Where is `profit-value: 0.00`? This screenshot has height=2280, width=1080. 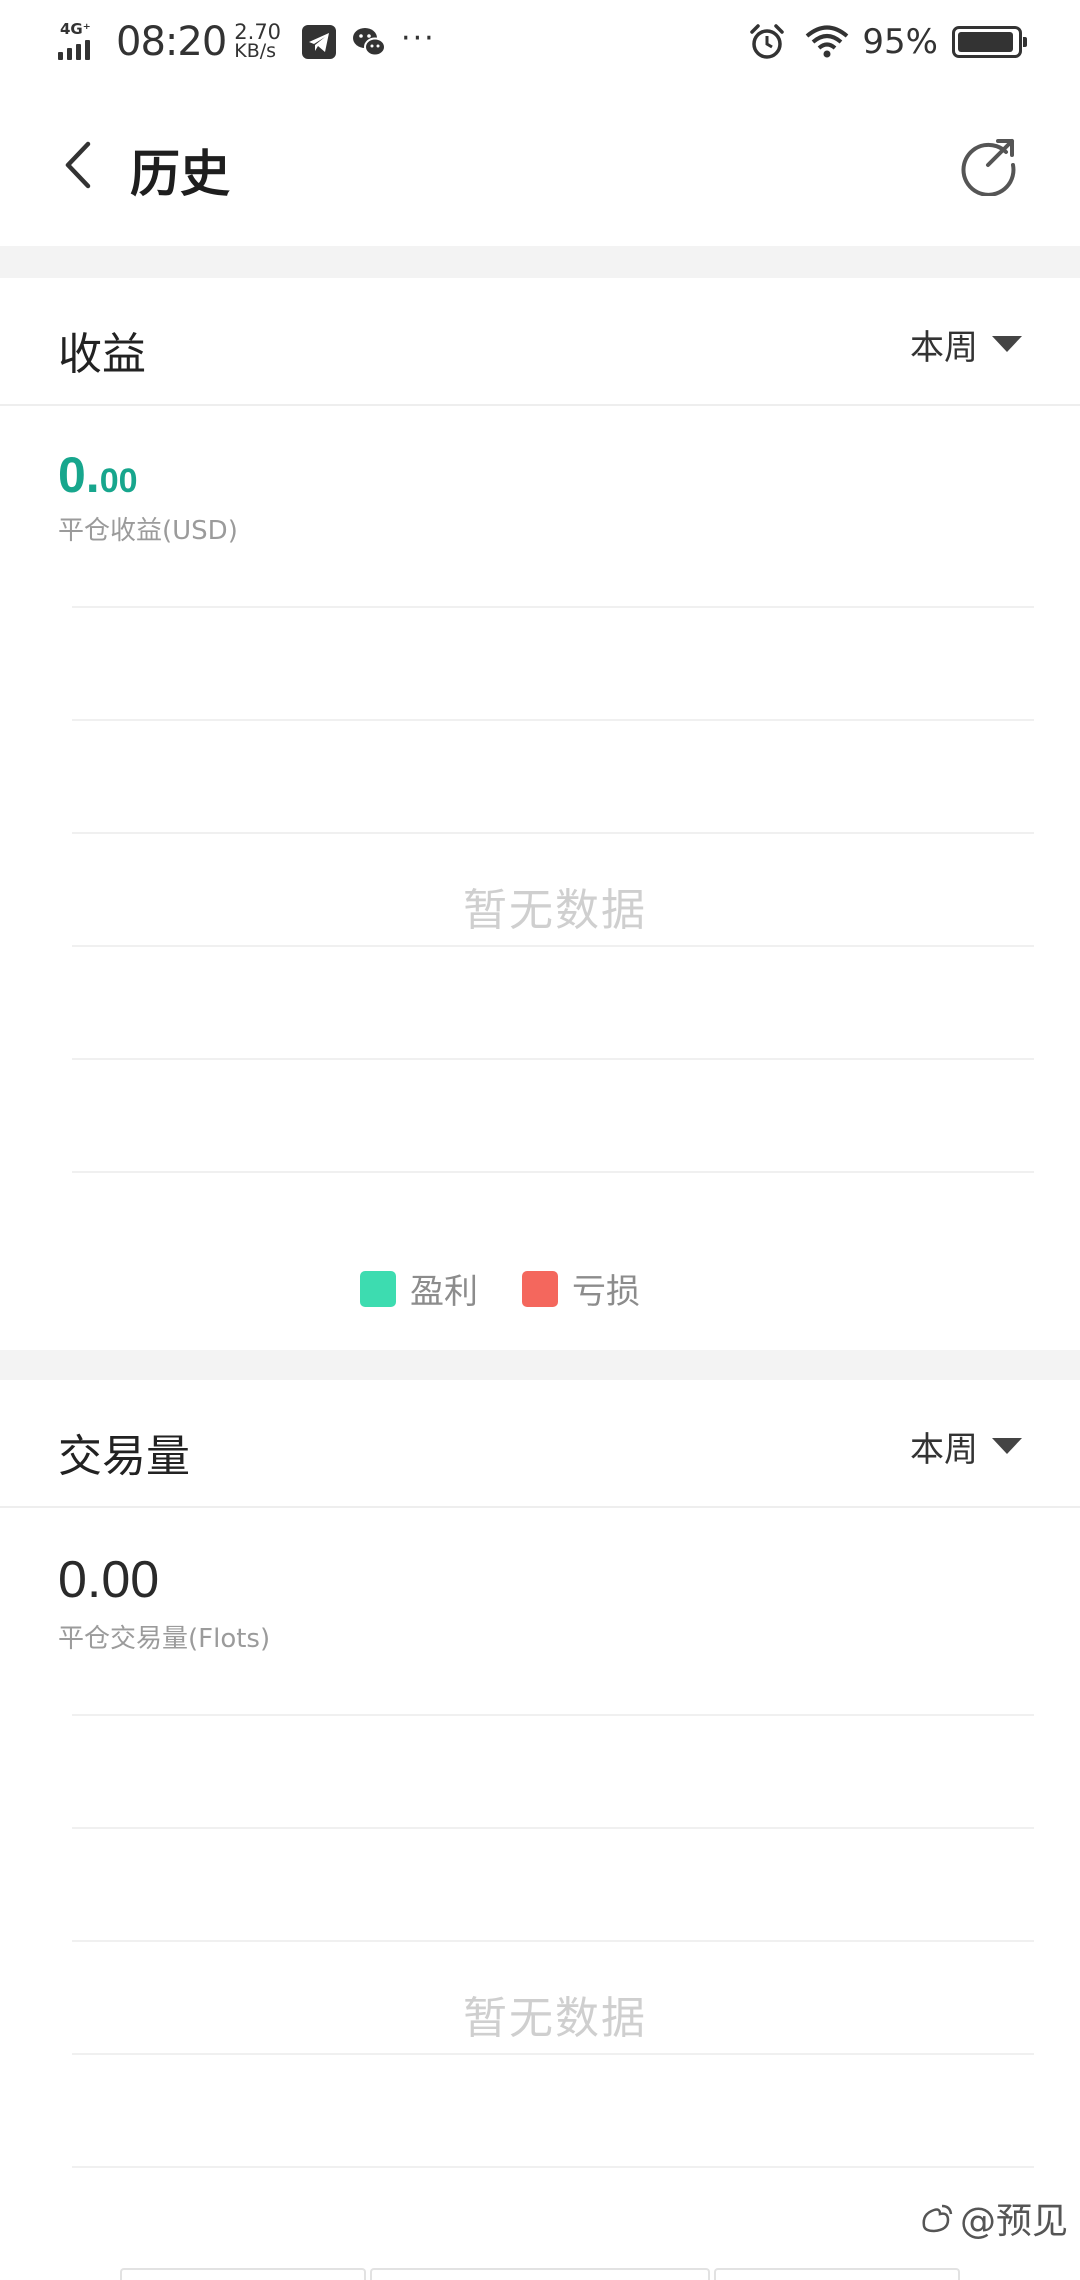 profit-value: 0.00 is located at coordinates (98, 475).